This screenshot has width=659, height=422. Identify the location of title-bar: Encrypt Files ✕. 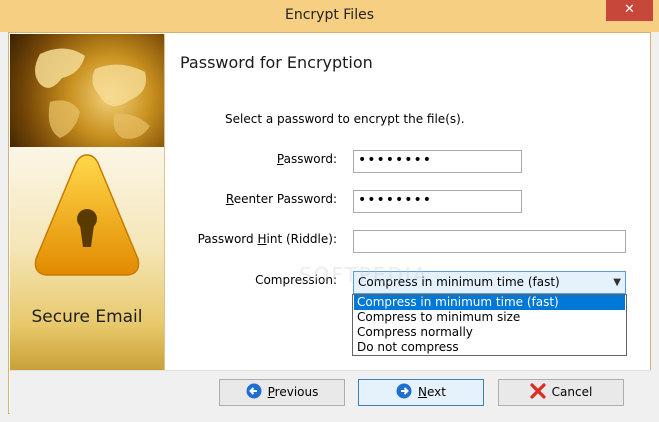
(329, 16).